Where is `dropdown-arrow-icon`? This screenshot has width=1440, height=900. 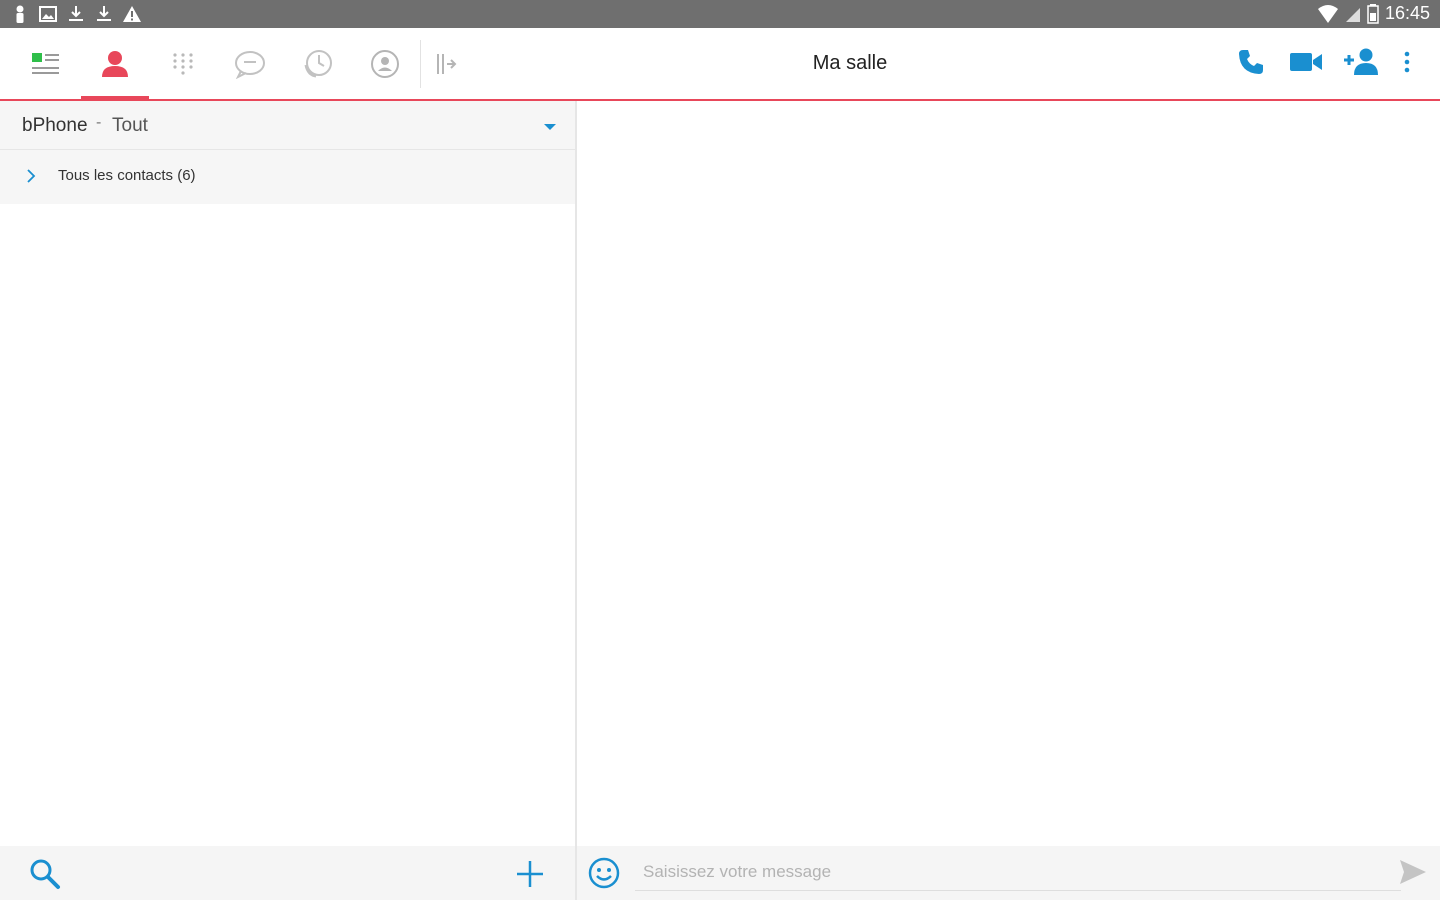 dropdown-arrow-icon is located at coordinates (550, 128).